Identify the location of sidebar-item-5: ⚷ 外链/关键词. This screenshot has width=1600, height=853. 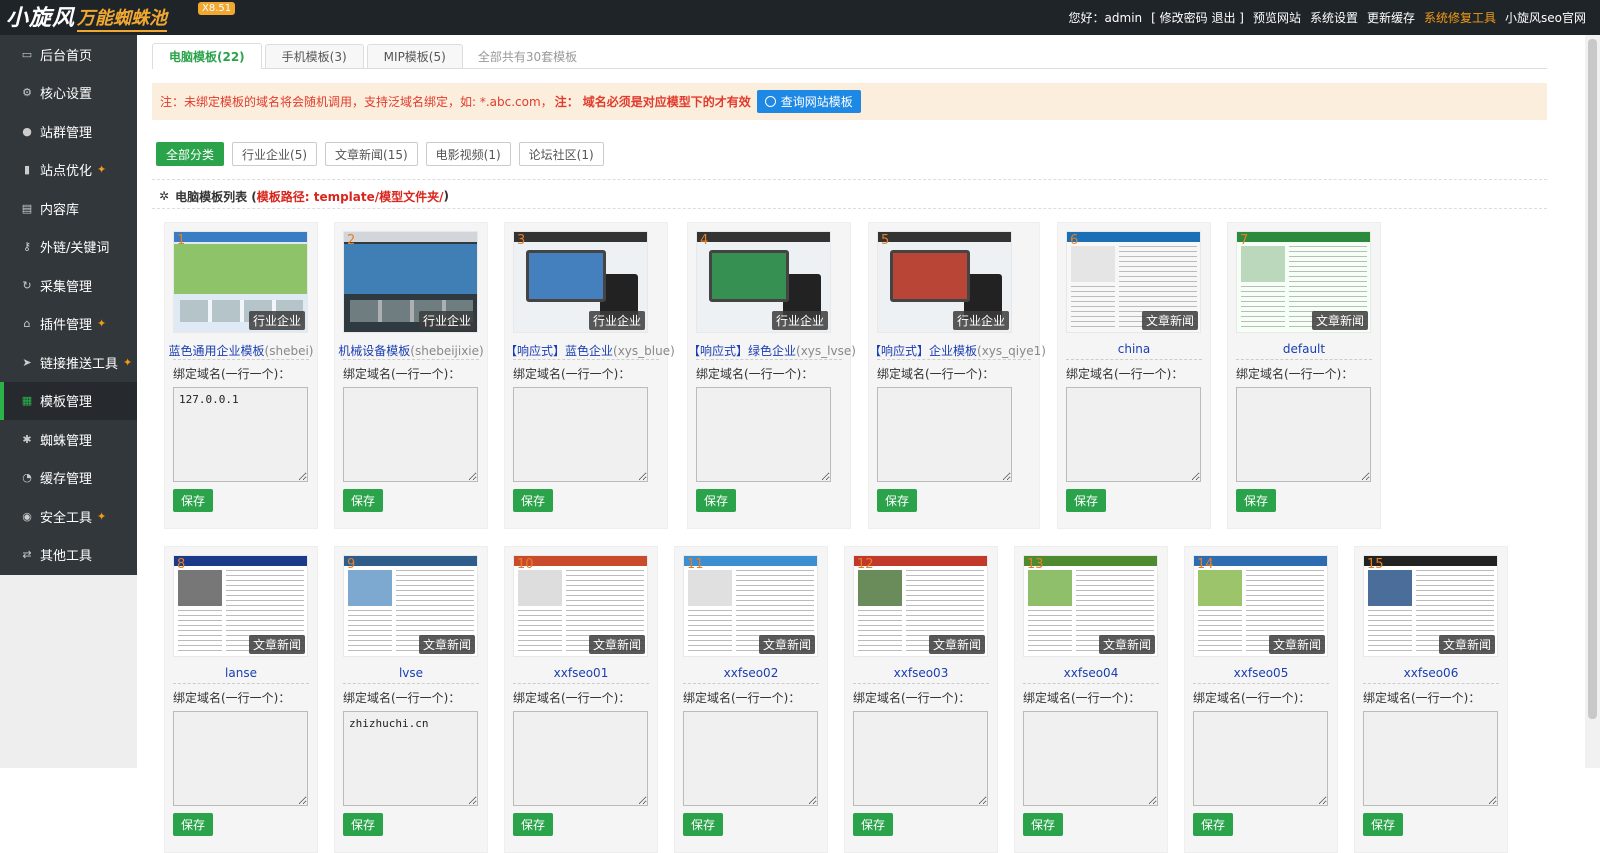
(68, 247).